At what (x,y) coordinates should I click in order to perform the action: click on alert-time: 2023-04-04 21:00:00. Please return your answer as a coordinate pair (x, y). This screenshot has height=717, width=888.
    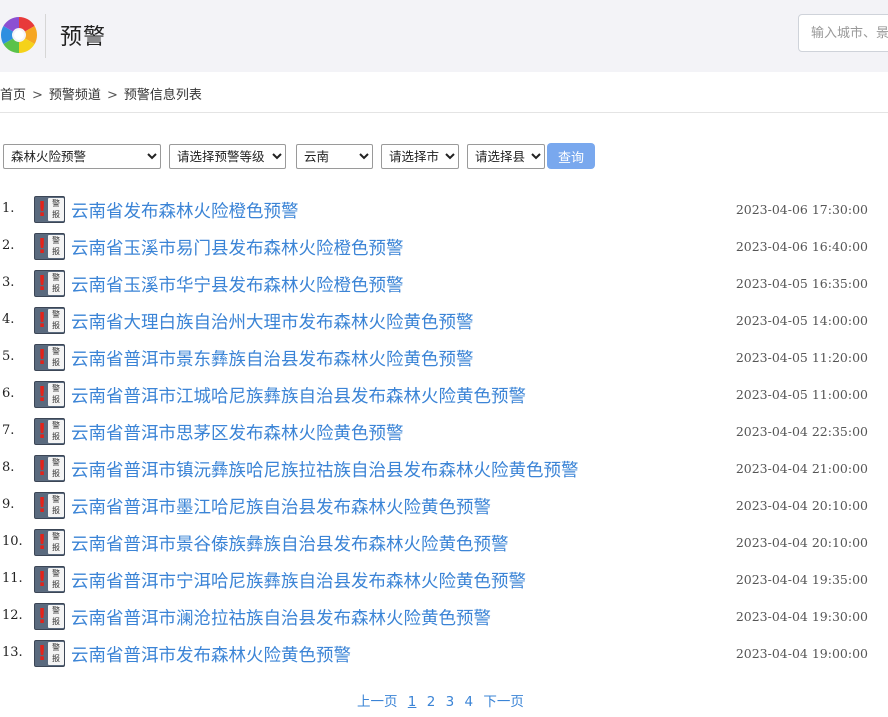
    Looking at the image, I should click on (801, 468).